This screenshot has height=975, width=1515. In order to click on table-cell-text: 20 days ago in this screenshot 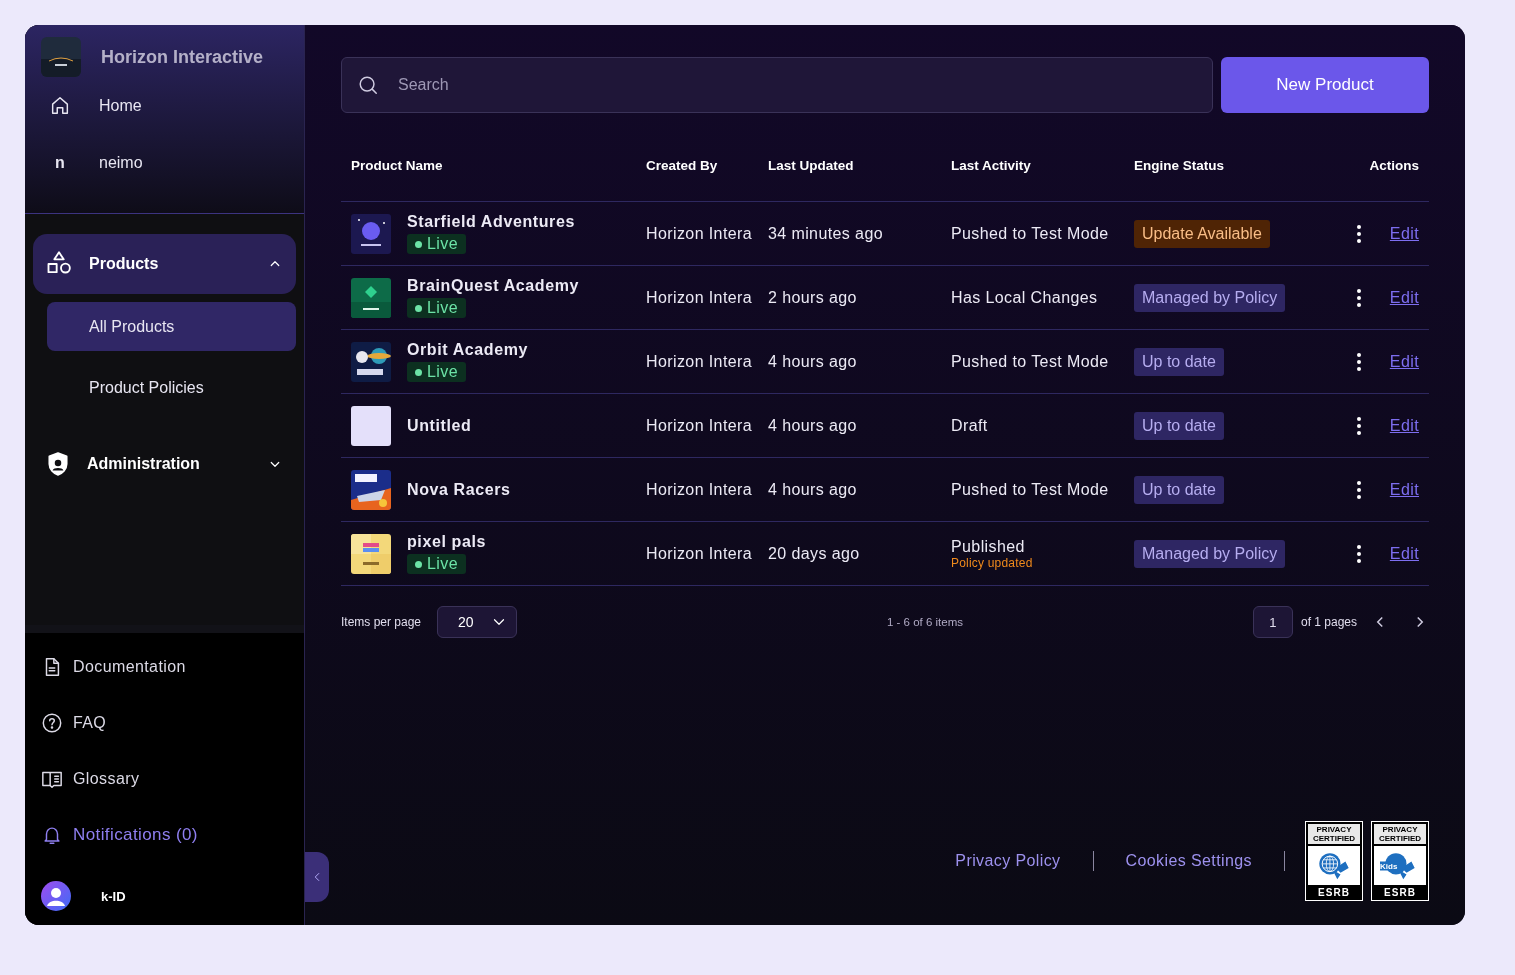, I will do `click(814, 553)`.